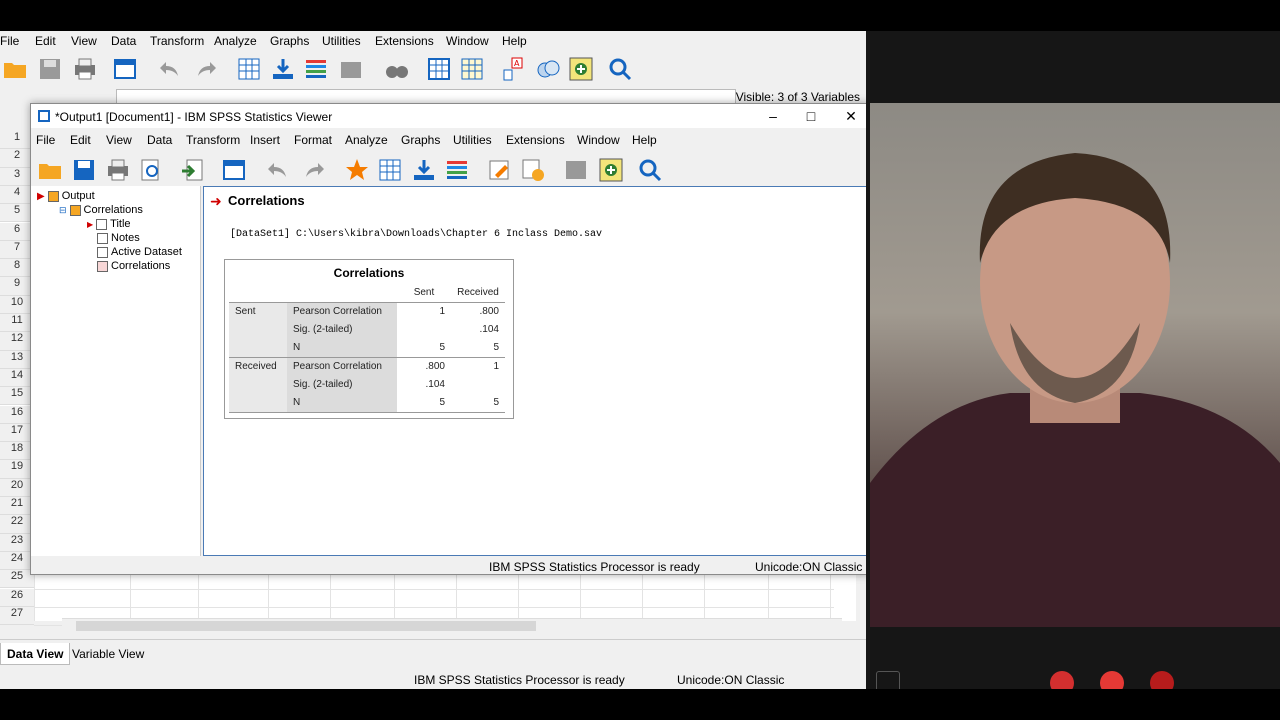  I want to click on row-number: 11, so click(17, 323).